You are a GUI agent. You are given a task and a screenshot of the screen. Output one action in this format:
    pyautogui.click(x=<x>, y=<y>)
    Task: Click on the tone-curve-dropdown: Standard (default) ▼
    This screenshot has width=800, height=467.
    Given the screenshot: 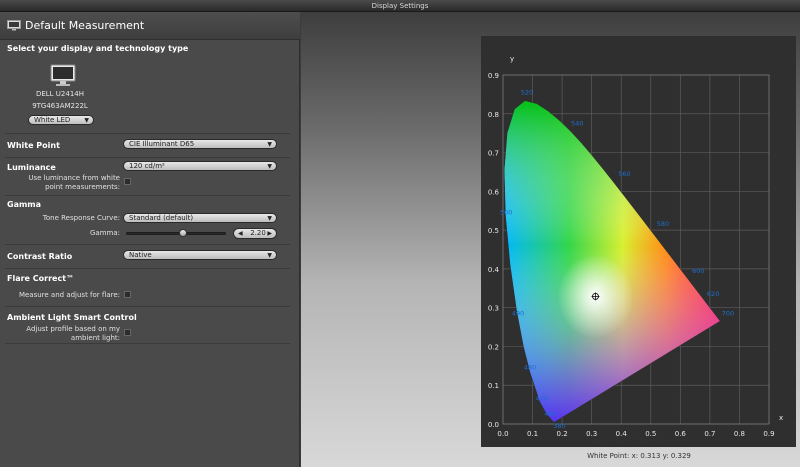 What is the action you would take?
    pyautogui.click(x=200, y=218)
    